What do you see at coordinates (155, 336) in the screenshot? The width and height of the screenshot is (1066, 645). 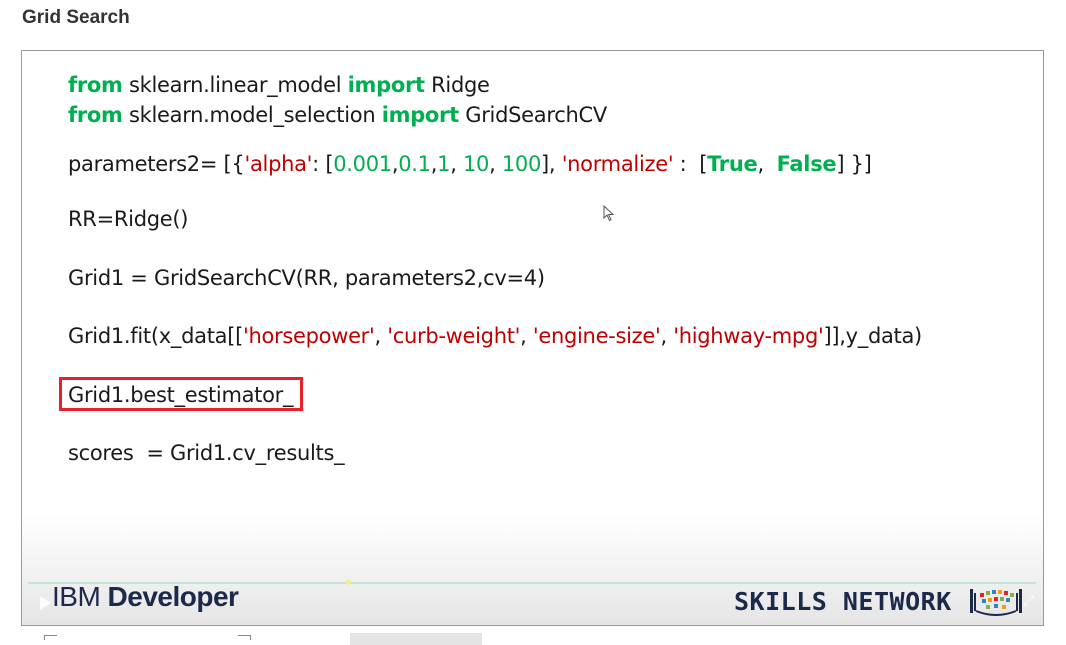 I see `code-text: Grid1.fit(x_data[[` at bounding box center [155, 336].